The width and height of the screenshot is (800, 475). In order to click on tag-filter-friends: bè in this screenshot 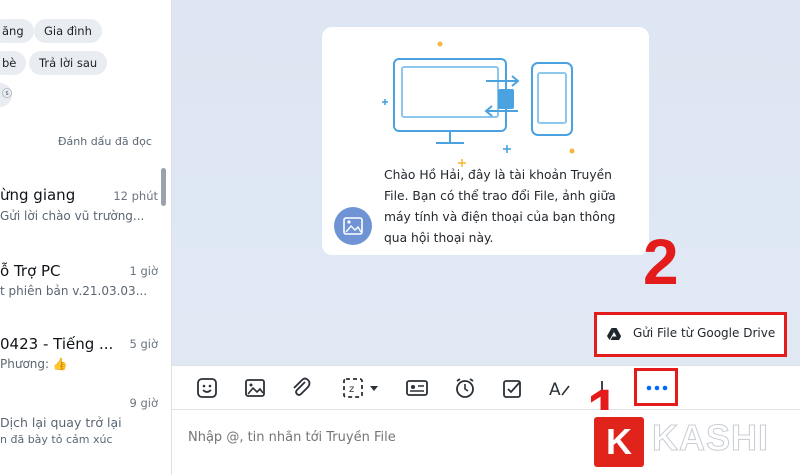, I will do `click(13, 63)`.